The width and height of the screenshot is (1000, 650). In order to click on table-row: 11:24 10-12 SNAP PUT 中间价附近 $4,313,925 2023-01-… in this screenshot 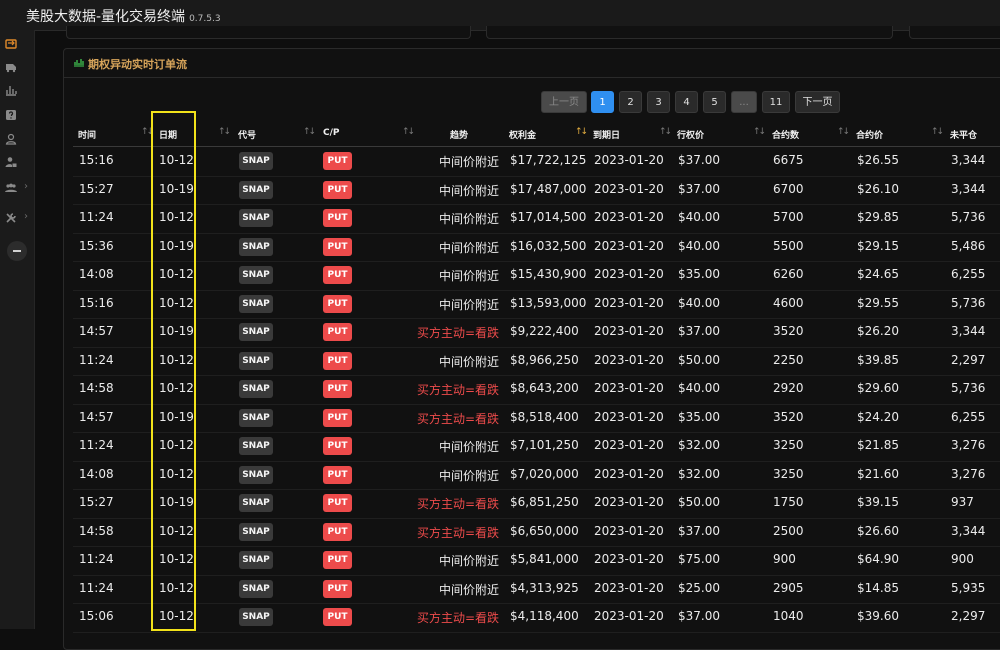, I will do `click(536, 589)`.